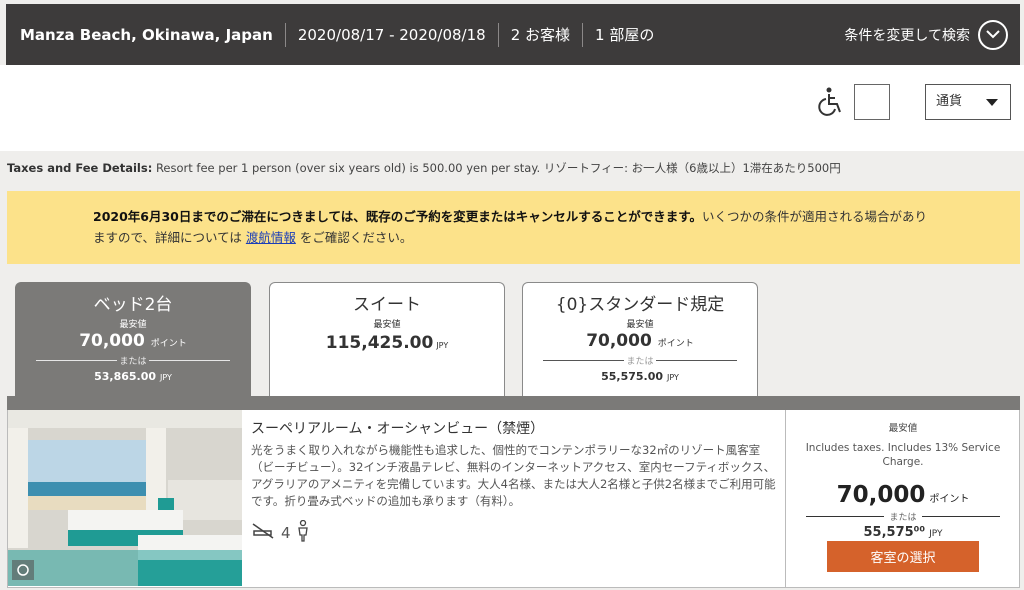 The height and width of the screenshot is (590, 1024). What do you see at coordinates (903, 495) in the screenshot?
I see `price-points: 70,000 ポイント` at bounding box center [903, 495].